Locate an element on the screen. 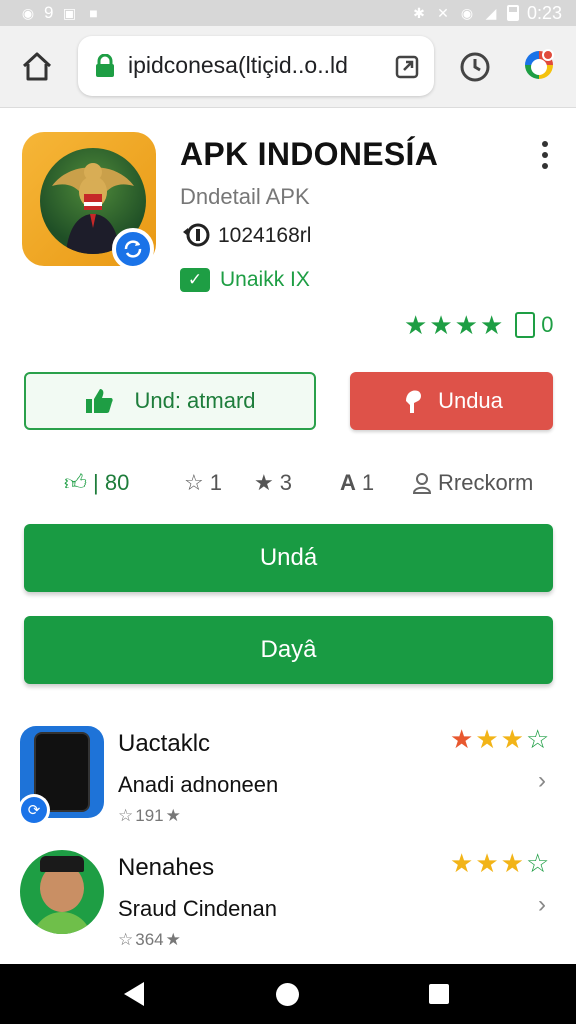  bluetooth-icon: ✱ is located at coordinates (419, 13).